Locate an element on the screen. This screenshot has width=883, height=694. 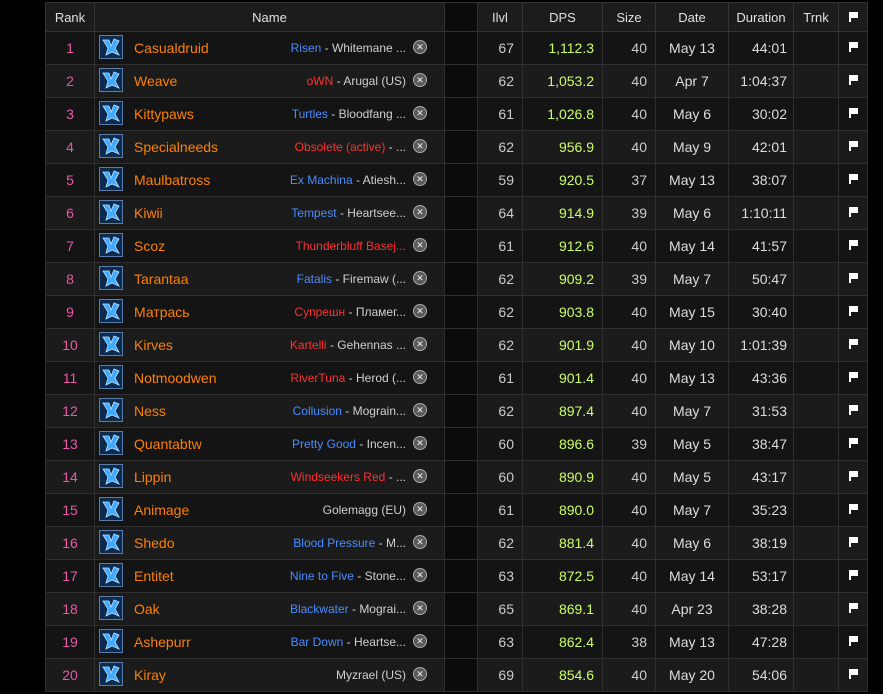
guild-name: Turtles is located at coordinates (310, 114).